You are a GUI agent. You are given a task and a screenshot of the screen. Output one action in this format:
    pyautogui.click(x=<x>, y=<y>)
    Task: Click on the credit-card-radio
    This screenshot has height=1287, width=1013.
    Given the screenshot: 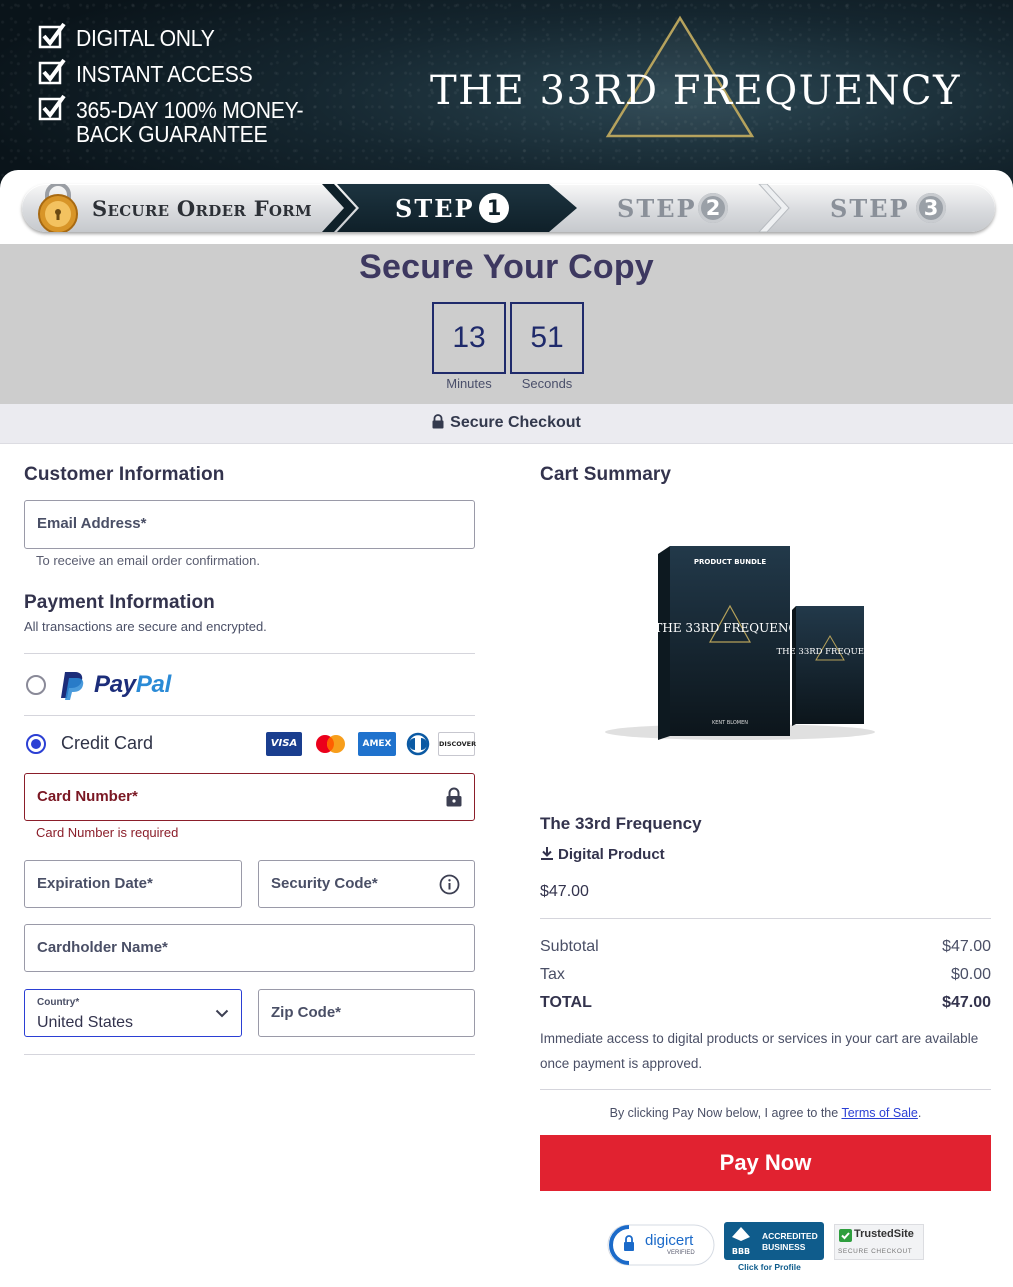 What is the action you would take?
    pyautogui.click(x=36, y=744)
    